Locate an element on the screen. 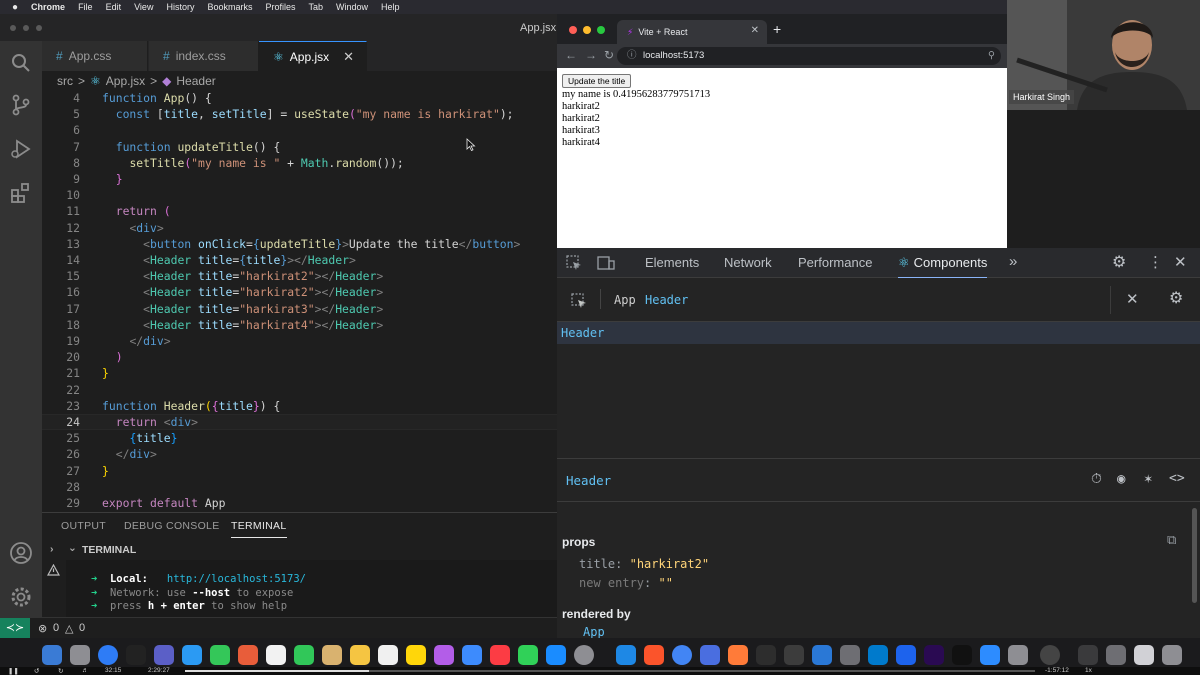  bug-icon: ✶ is located at coordinates (1148, 479).